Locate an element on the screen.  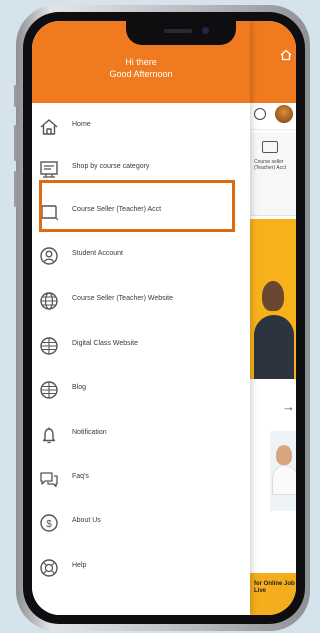
phone-volume-up-button is located at coordinates (15, 143).